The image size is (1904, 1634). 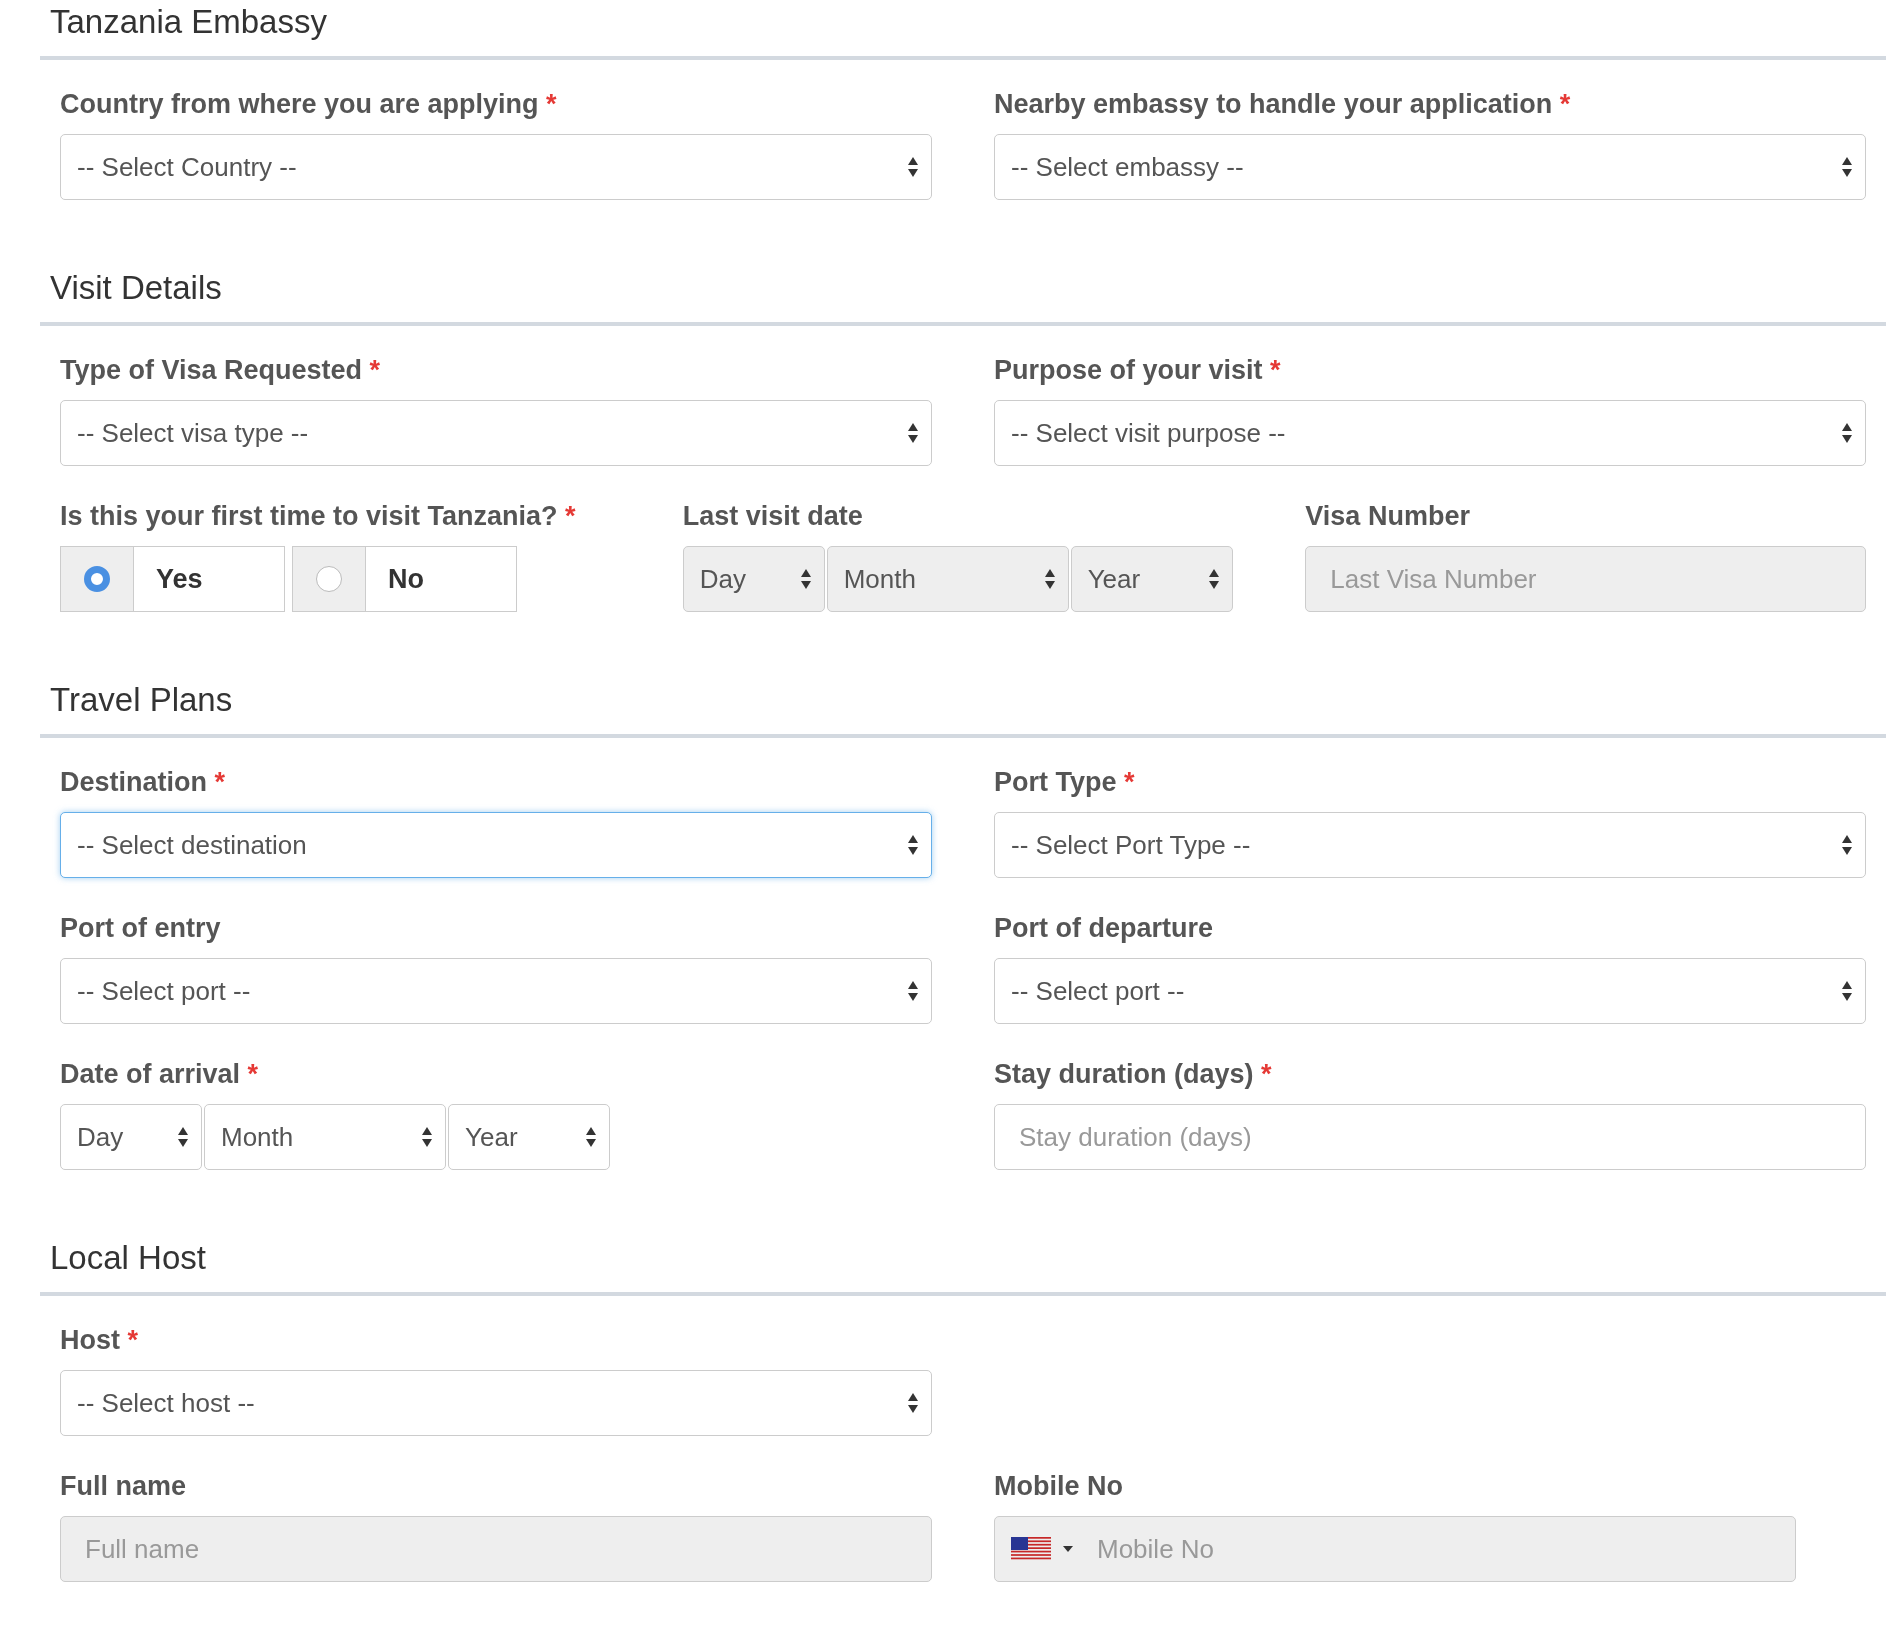 What do you see at coordinates (172, 579) in the screenshot?
I see `radio-option: Yes` at bounding box center [172, 579].